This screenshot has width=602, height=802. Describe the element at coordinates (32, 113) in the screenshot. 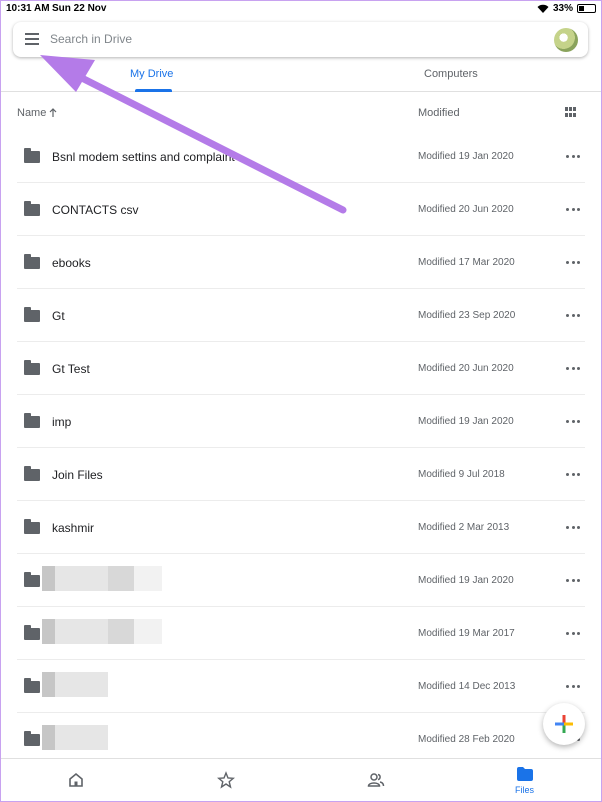

I see `name-column-label: Name` at that location.